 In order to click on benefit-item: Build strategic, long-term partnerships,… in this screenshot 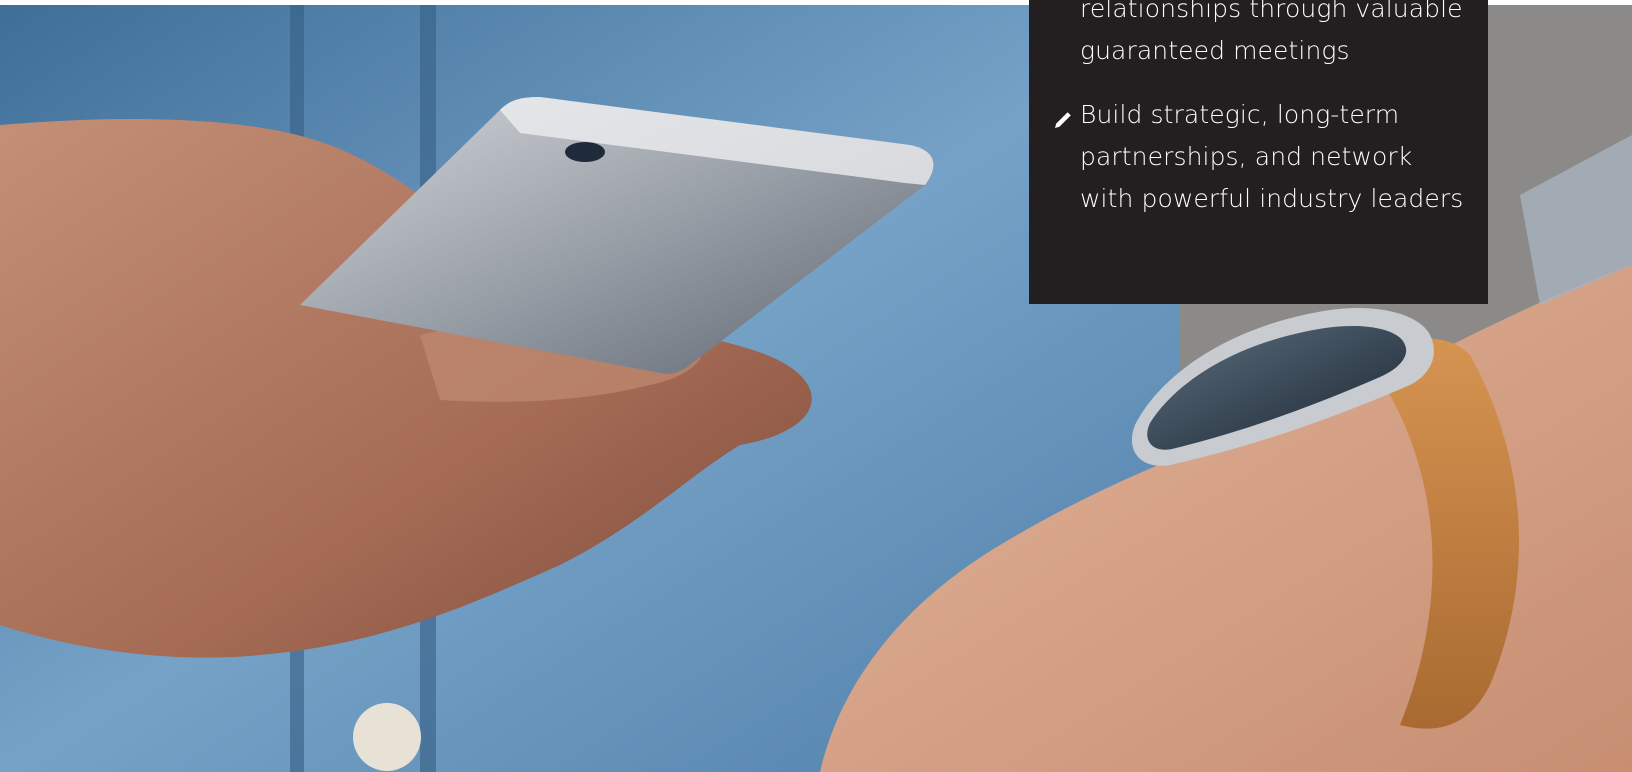, I will do `click(1260, 157)`.